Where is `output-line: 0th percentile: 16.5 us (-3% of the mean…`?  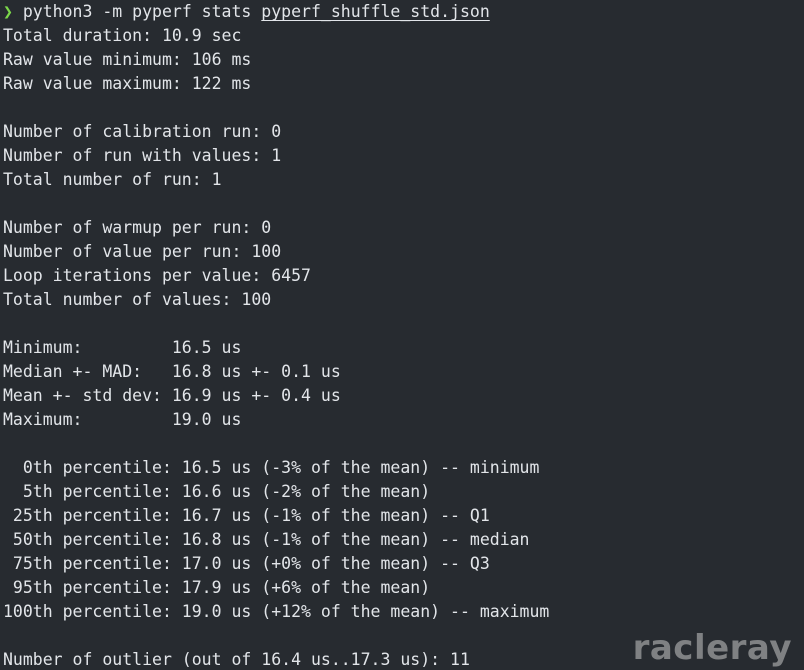
output-line: 0th percentile: 16.5 us (-3% of the mean… is located at coordinates (271, 467).